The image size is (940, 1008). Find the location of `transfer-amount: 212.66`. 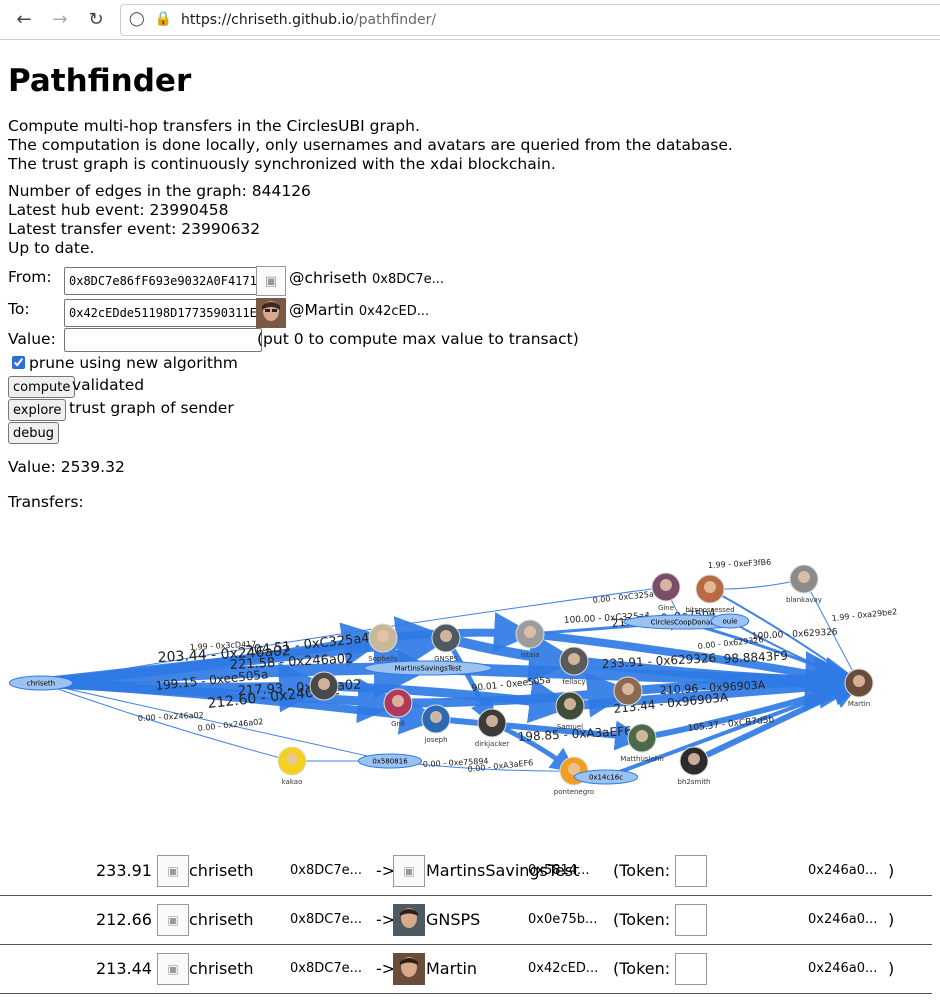

transfer-amount: 212.66 is located at coordinates (124, 919).